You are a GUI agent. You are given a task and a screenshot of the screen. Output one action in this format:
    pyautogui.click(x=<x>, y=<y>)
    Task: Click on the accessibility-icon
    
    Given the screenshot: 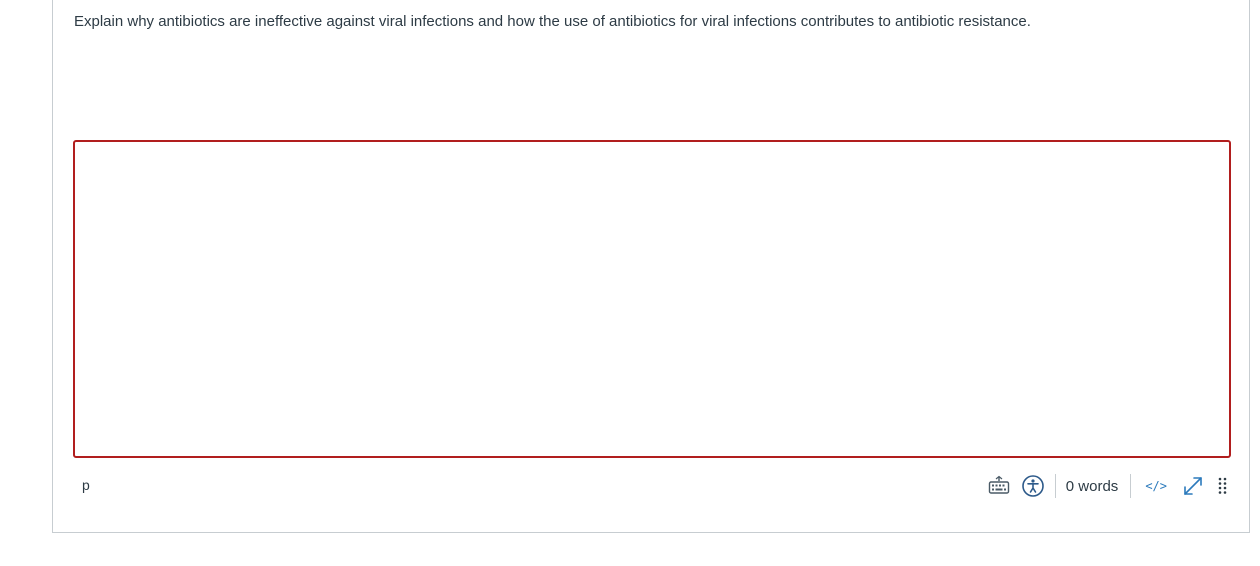 What is the action you would take?
    pyautogui.click(x=1033, y=486)
    